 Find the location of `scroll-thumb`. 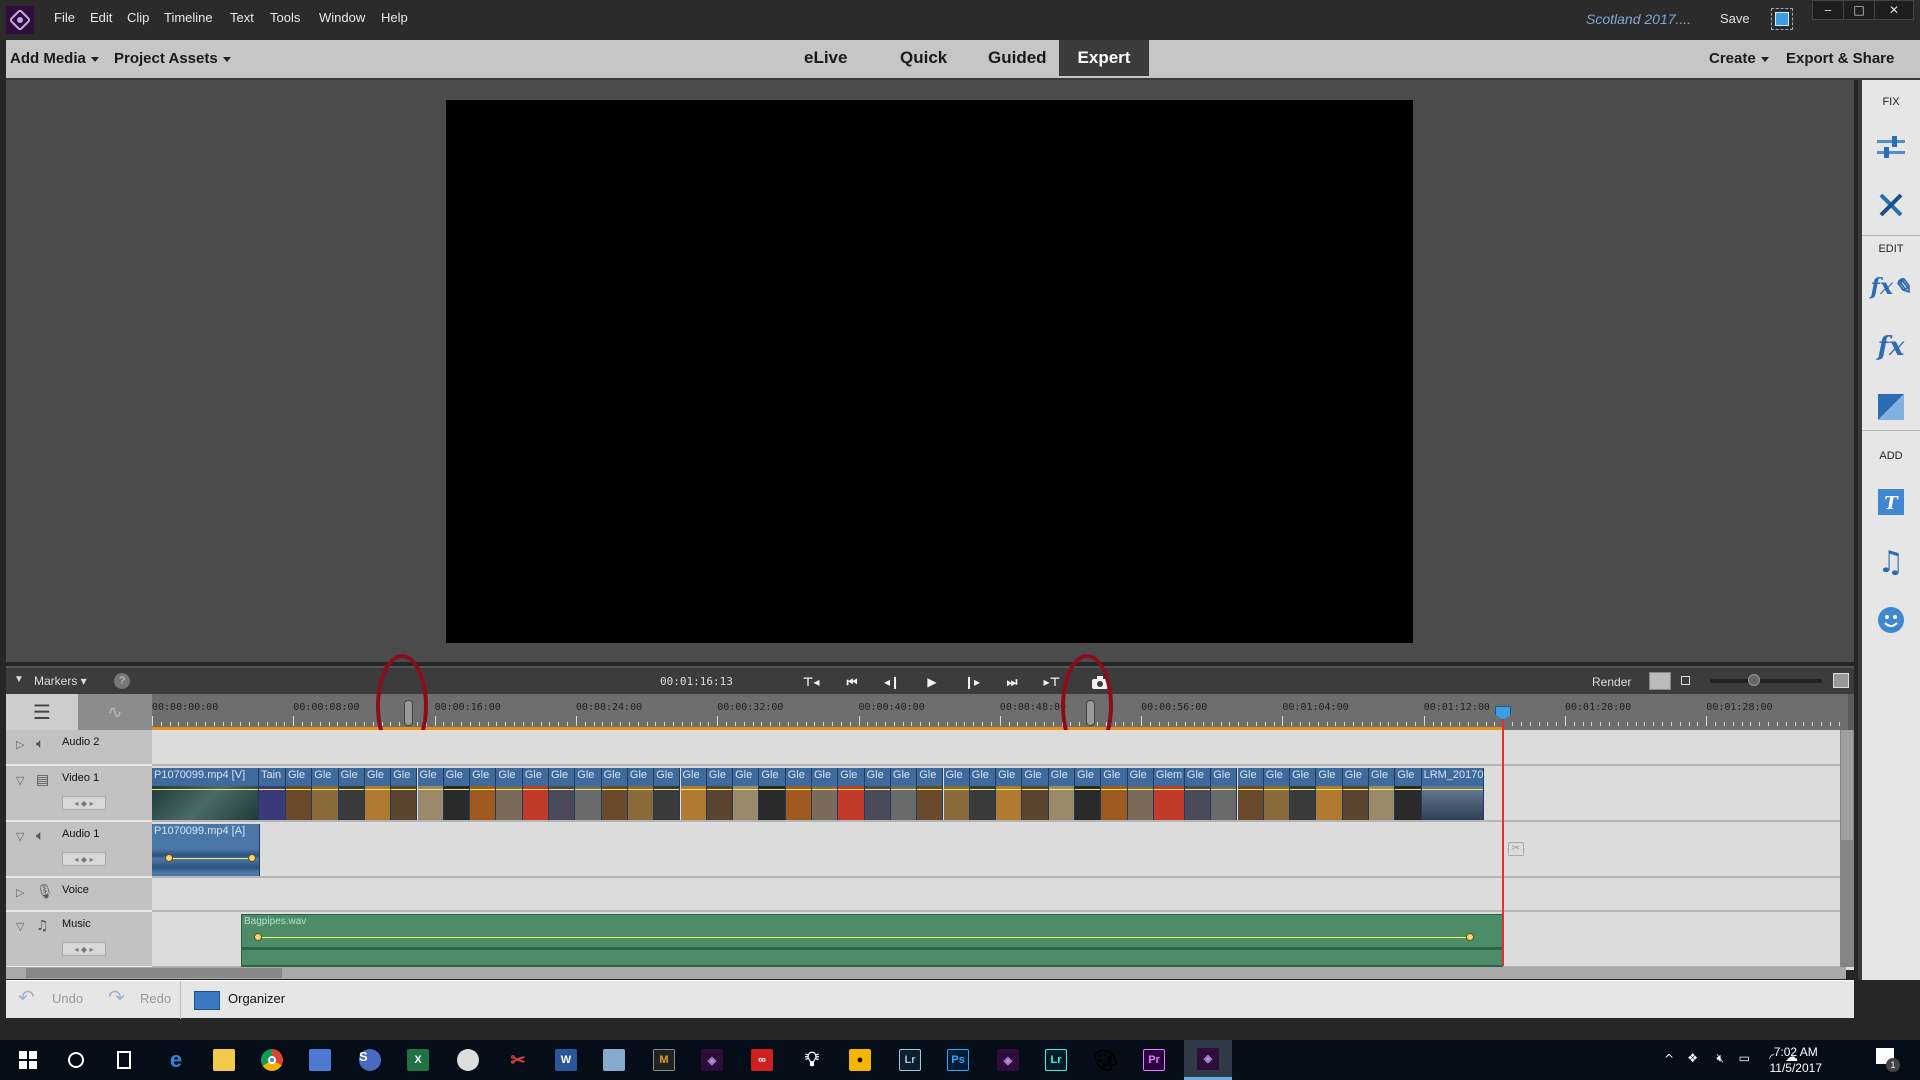

scroll-thumb is located at coordinates (154, 973).